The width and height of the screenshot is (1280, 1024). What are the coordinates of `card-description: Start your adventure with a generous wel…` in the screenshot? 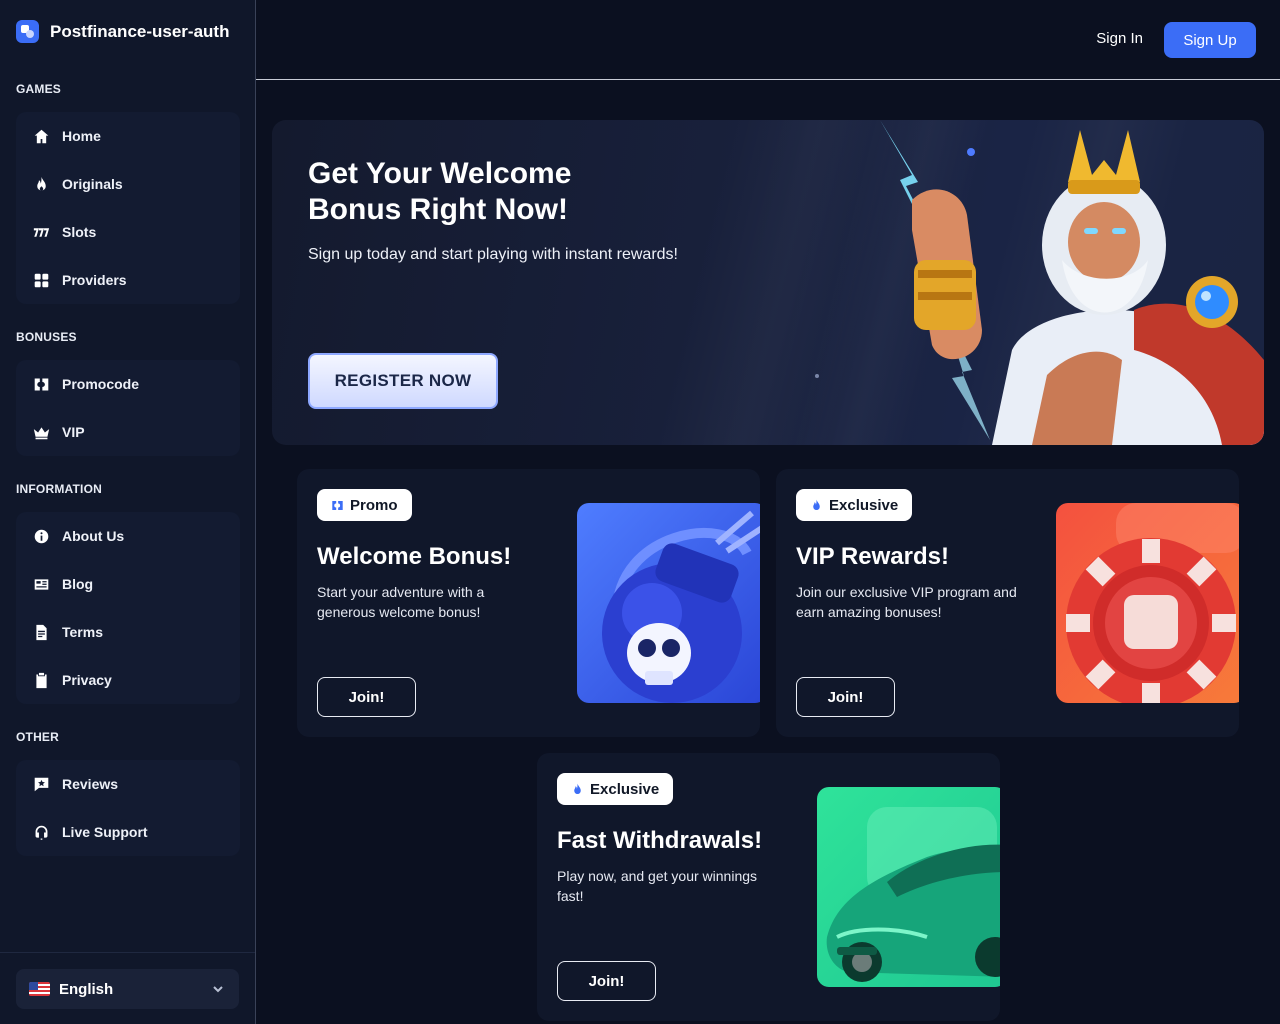 It's located at (401, 602).